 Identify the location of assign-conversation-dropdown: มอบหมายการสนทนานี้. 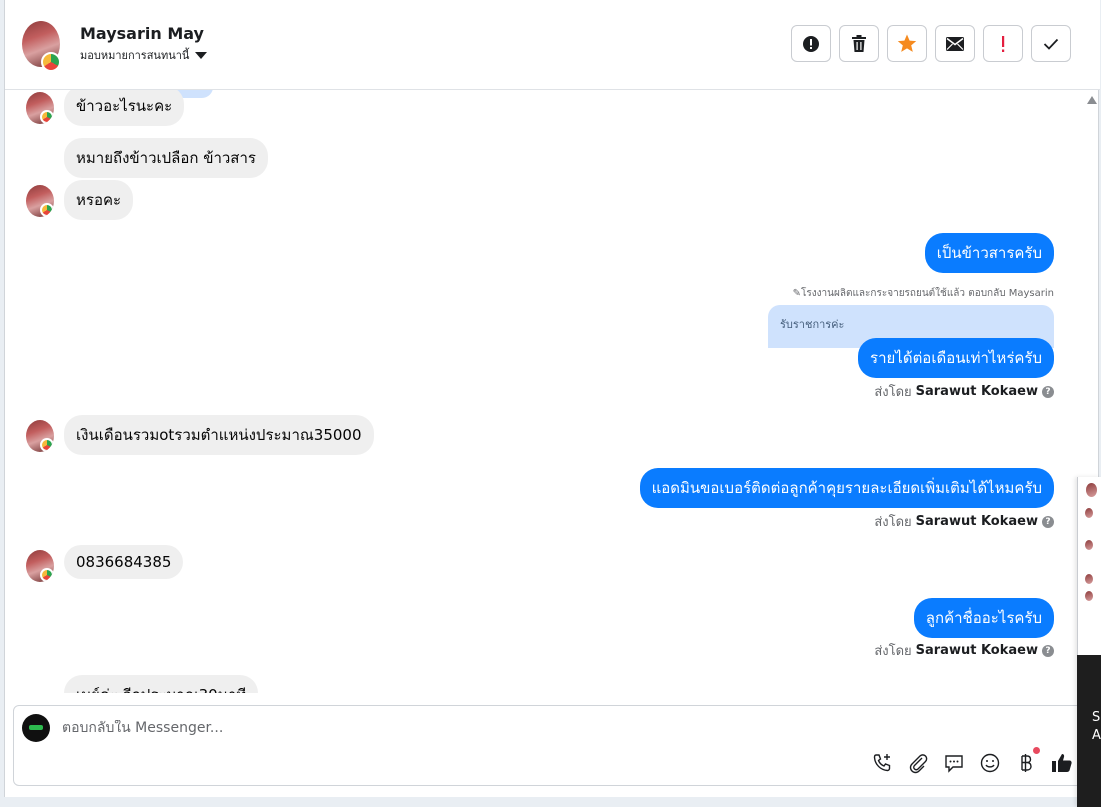
(144, 55).